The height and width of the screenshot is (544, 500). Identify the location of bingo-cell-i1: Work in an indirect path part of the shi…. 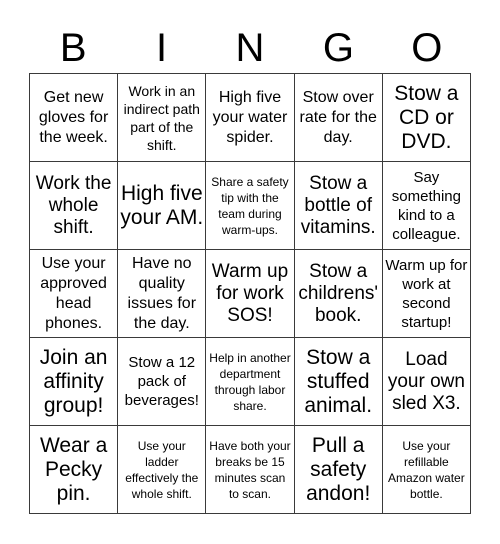
(162, 118).